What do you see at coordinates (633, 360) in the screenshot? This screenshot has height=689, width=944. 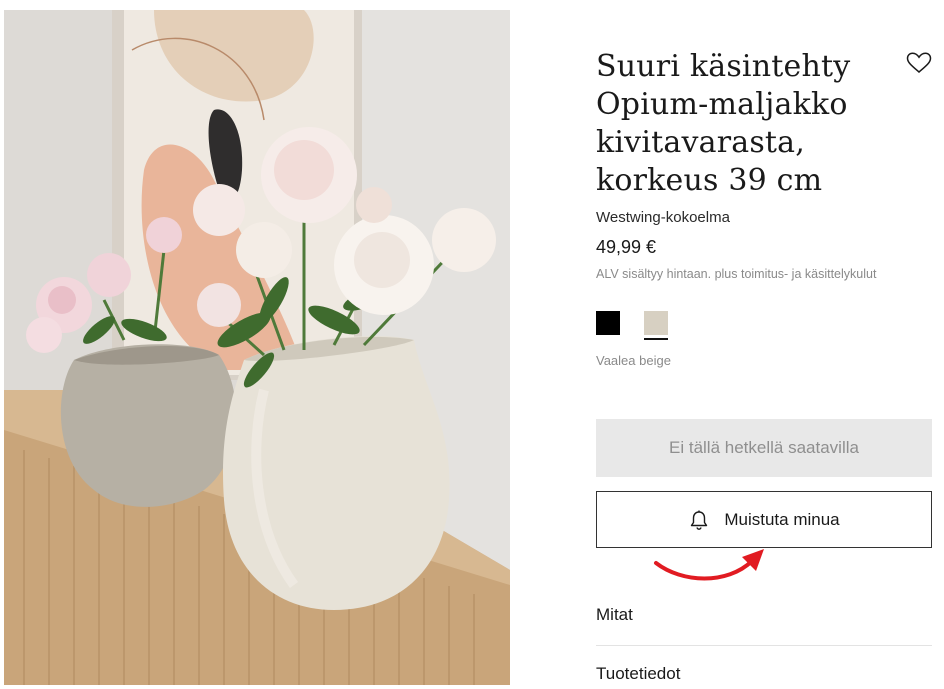 I see `selected-color-label: Vaalea beige` at bounding box center [633, 360].